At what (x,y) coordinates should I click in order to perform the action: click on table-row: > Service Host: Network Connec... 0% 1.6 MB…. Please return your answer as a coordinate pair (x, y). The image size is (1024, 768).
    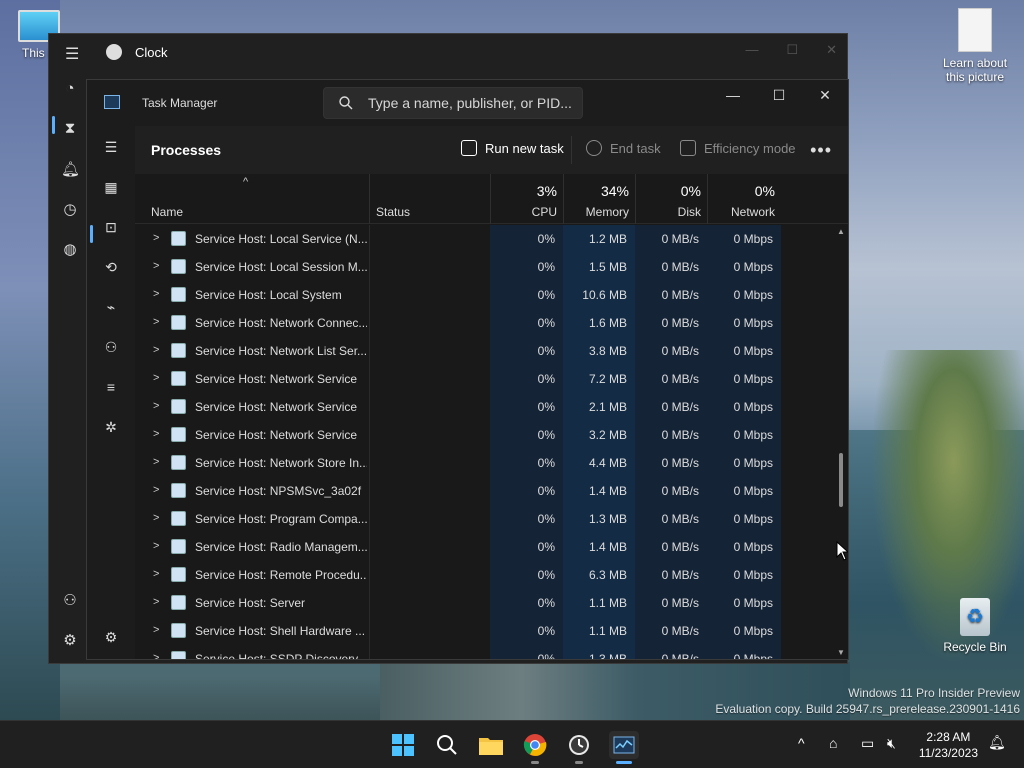
    Looking at the image, I should click on (491, 323).